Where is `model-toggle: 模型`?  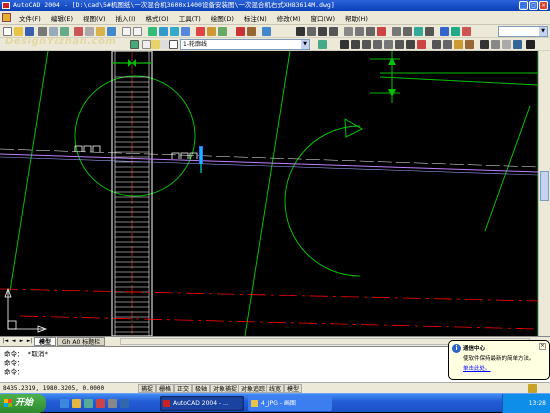
model-toggle: 模型 is located at coordinates (293, 388).